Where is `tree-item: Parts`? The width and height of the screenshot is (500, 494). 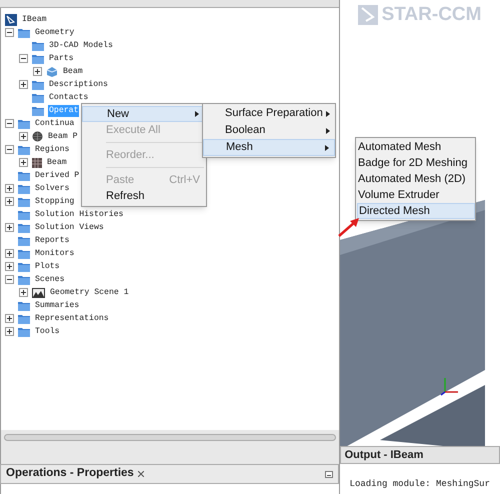
tree-item: Parts is located at coordinates (61, 58).